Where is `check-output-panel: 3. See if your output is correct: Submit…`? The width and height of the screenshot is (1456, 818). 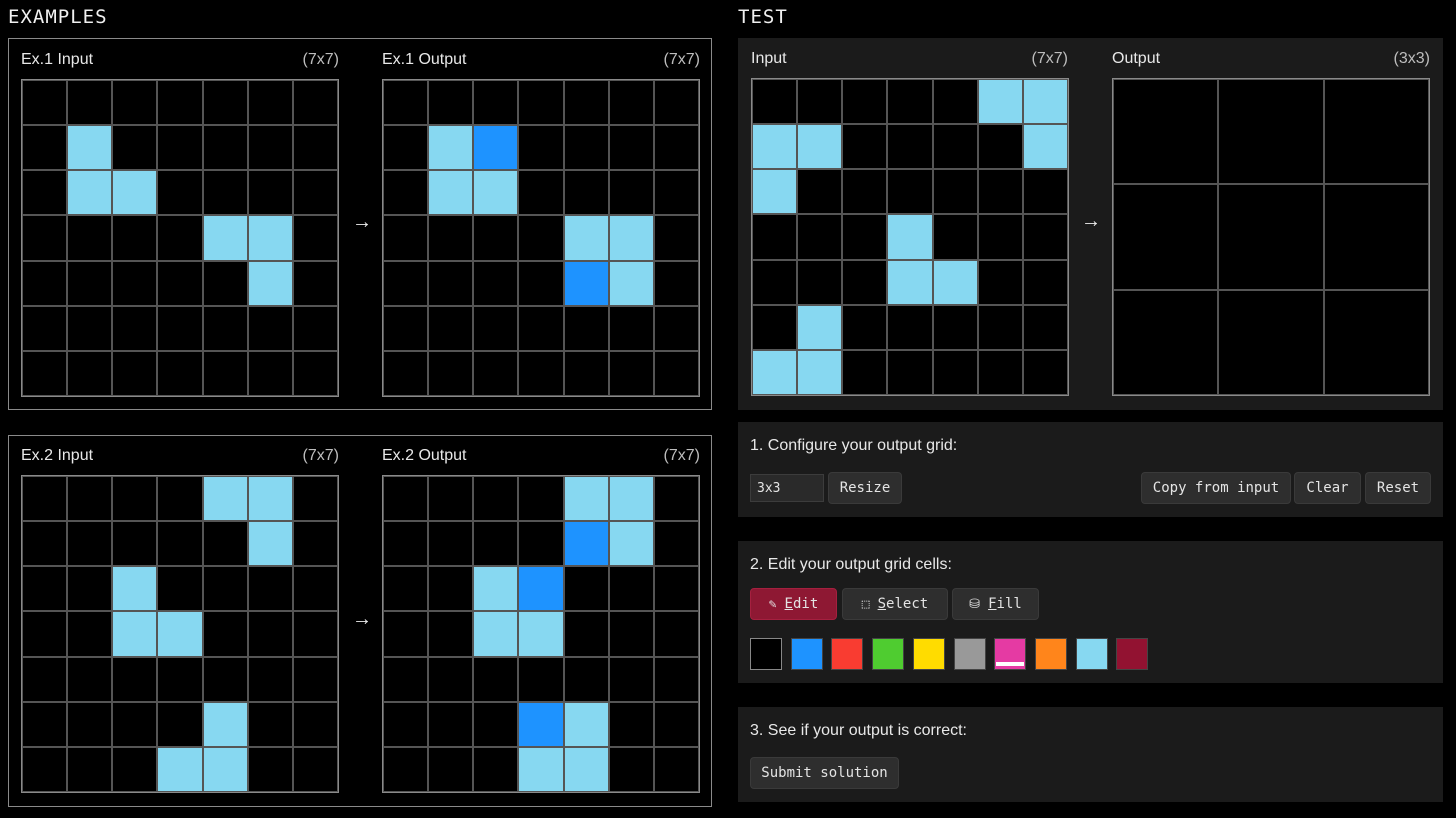 check-output-panel: 3. See if your output is correct: Submit… is located at coordinates (1090, 754).